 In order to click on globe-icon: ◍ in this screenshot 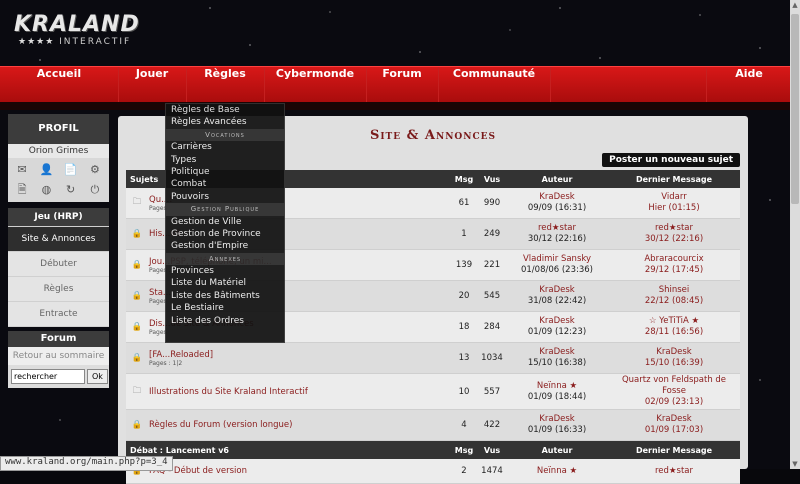, I will do `click(46, 190)`.